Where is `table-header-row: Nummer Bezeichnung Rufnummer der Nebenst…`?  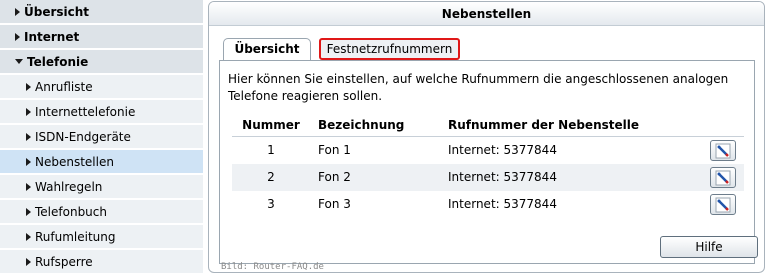 table-header-row: Nummer Bezeichnung Rufnummer der Nebenst… is located at coordinates (488, 125).